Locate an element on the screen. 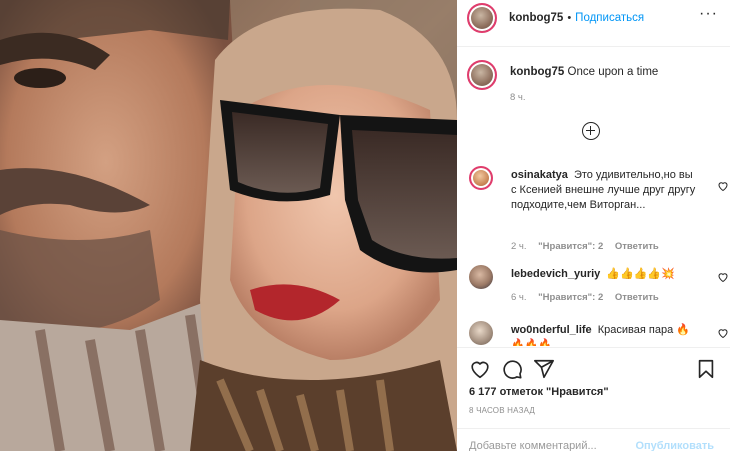 Image resolution: width=730 pixels, height=451 pixels. publish-button: Опубликовать is located at coordinates (674, 445).